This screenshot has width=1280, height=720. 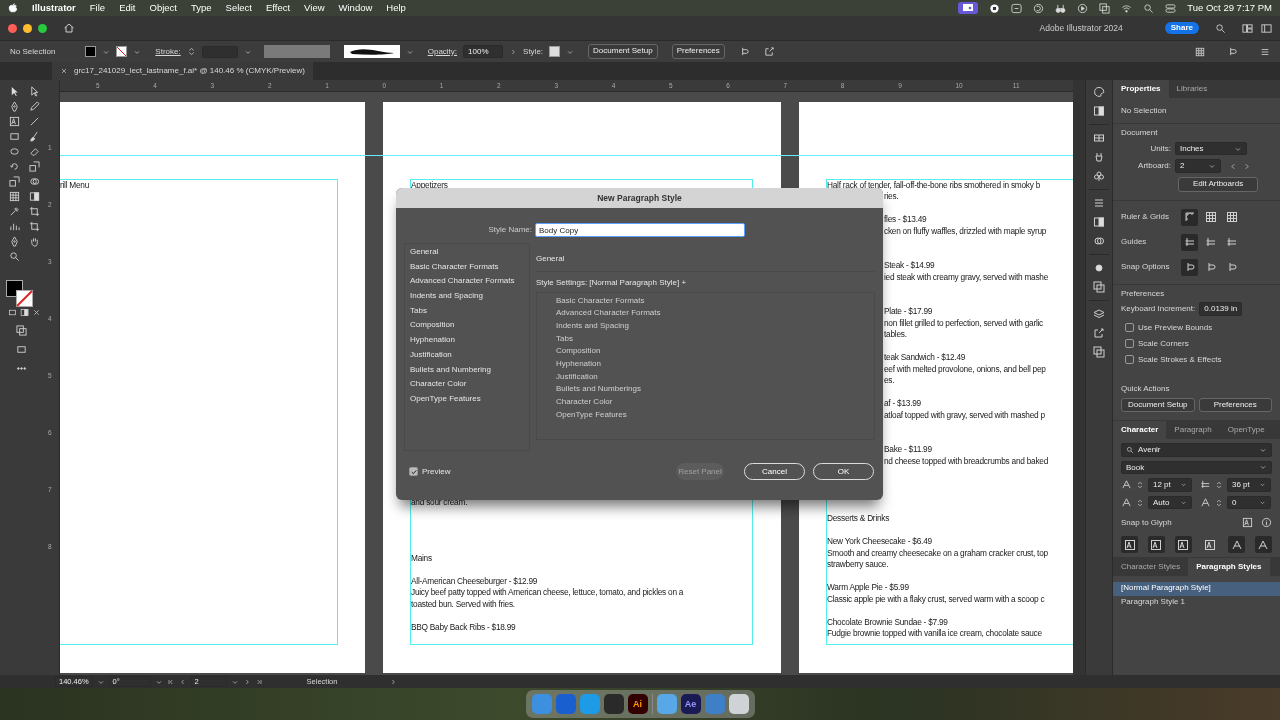 What do you see at coordinates (296, 51) in the screenshot?
I see `variable-width-field` at bounding box center [296, 51].